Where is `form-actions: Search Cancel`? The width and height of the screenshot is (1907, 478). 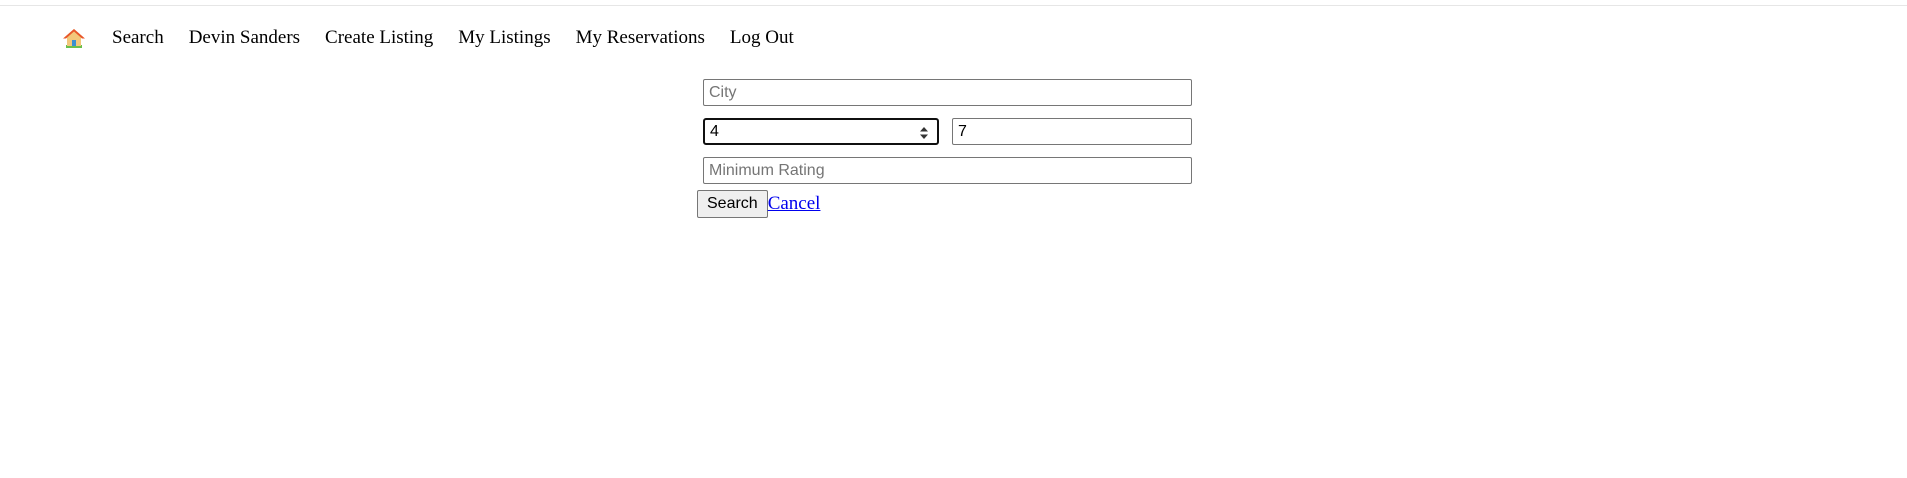 form-actions: Search Cancel is located at coordinates (758, 204).